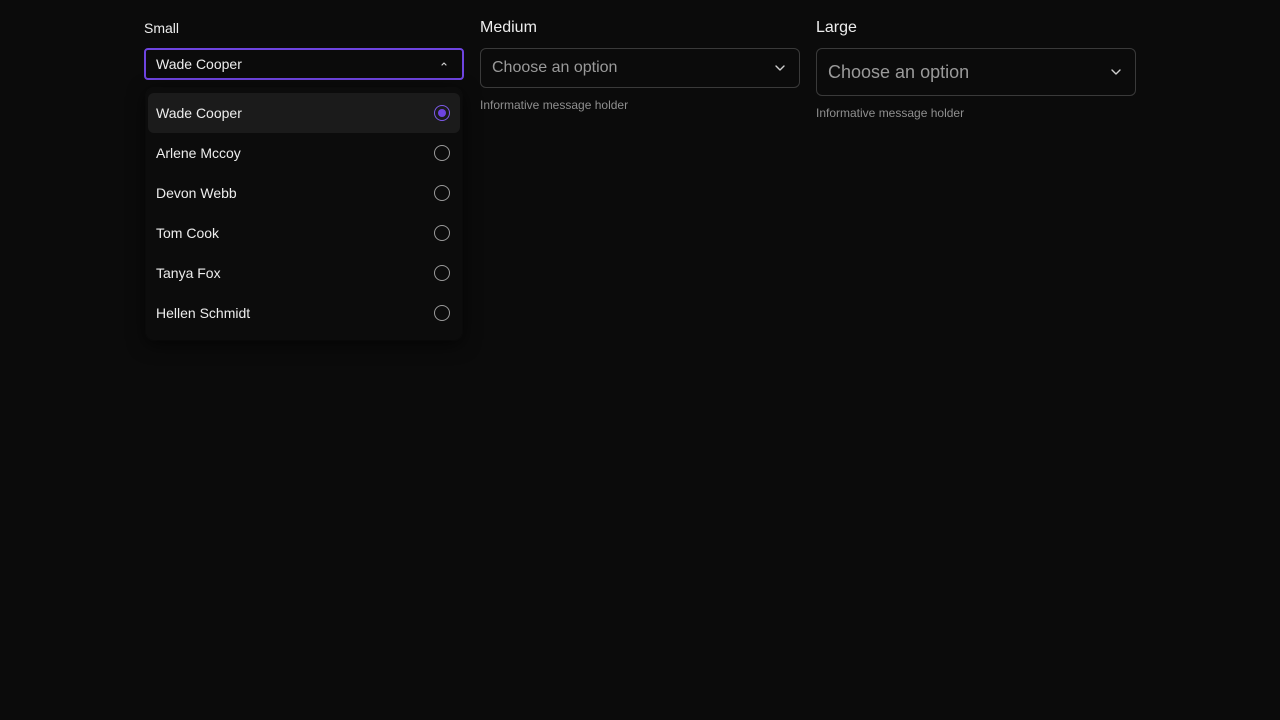 This screenshot has width=1280, height=720. Describe the element at coordinates (890, 113) in the screenshot. I see `large-helper-text: Informative message holder` at that location.